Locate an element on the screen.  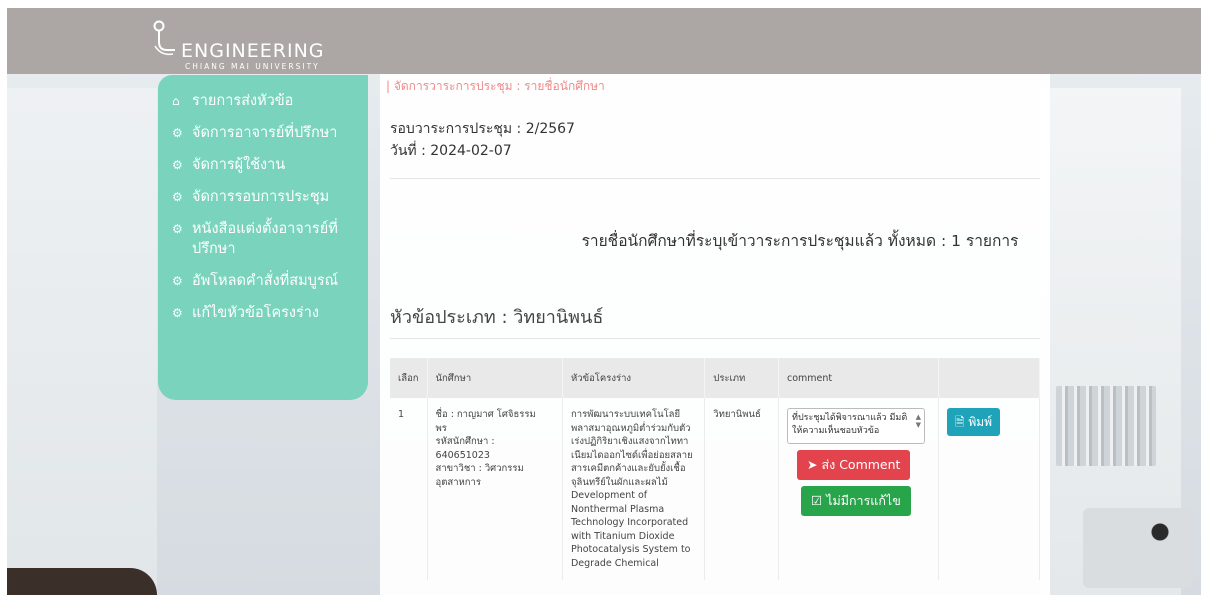
student-id-label: รหัสนักศึกษา : is located at coordinates (465, 441).